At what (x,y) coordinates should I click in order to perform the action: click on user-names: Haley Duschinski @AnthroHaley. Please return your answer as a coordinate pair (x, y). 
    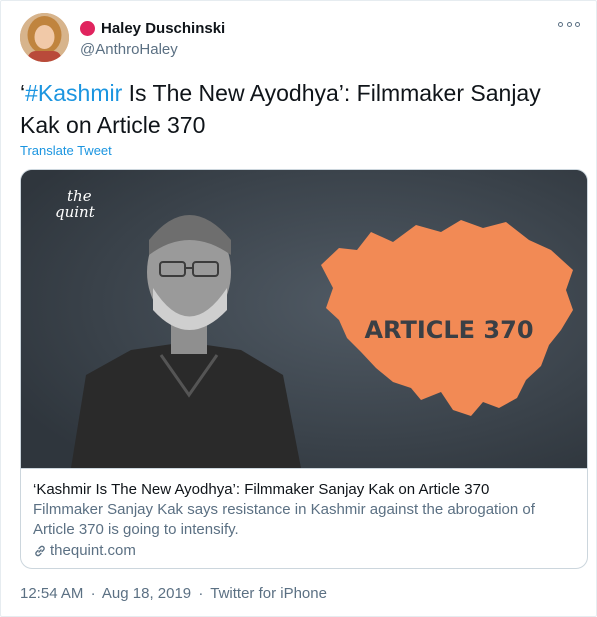
    Looking at the image, I should click on (152, 37).